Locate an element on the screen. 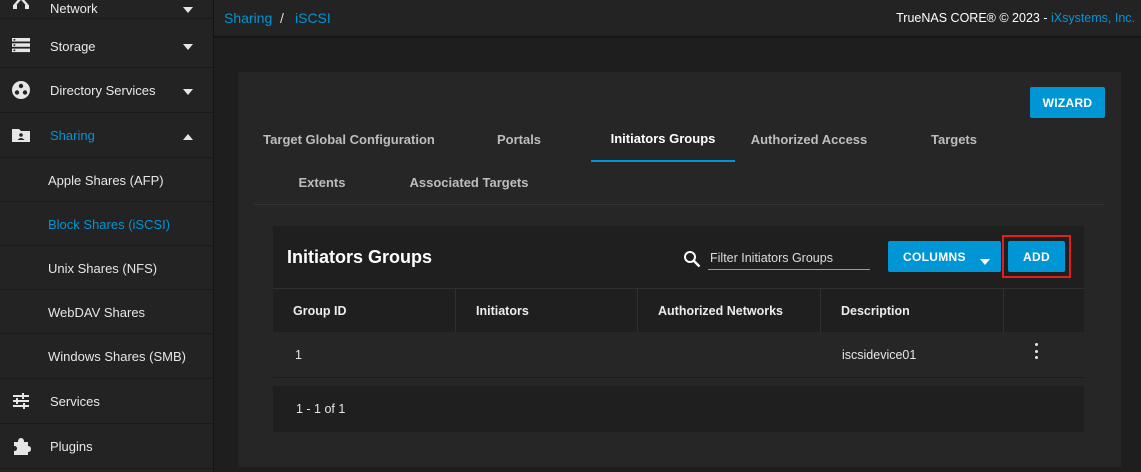  pagination-range: 1 - 1 of 1 is located at coordinates (321, 409).